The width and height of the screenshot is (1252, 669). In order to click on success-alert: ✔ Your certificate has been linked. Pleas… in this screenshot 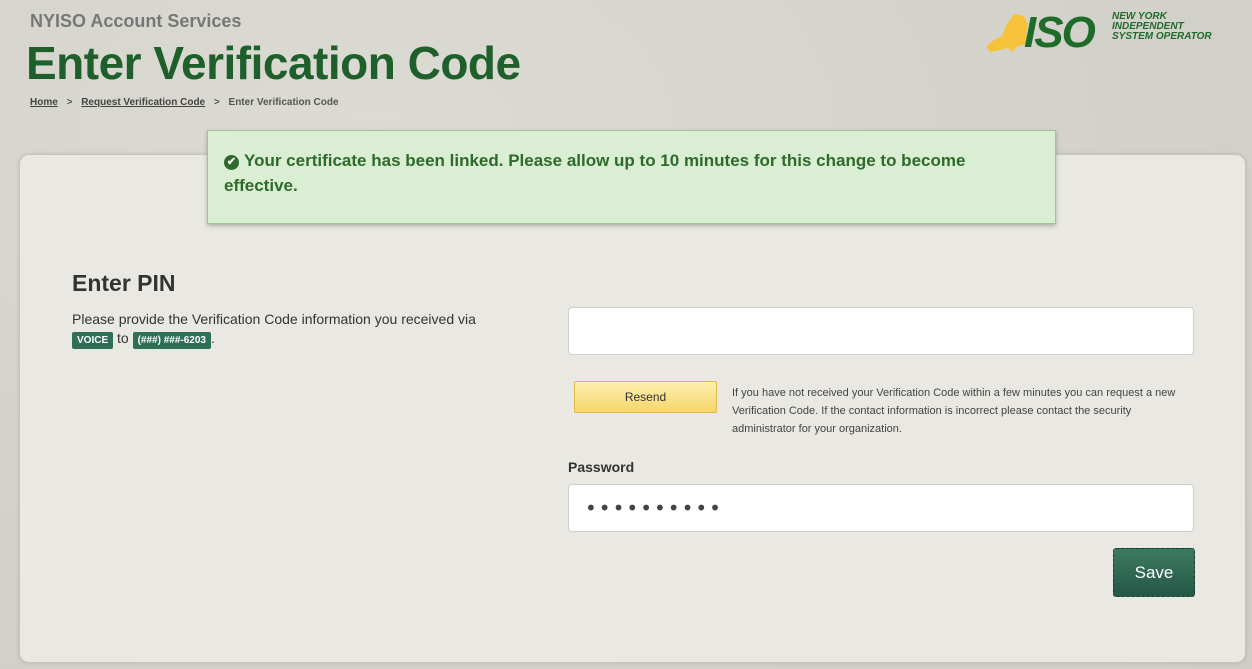, I will do `click(631, 177)`.